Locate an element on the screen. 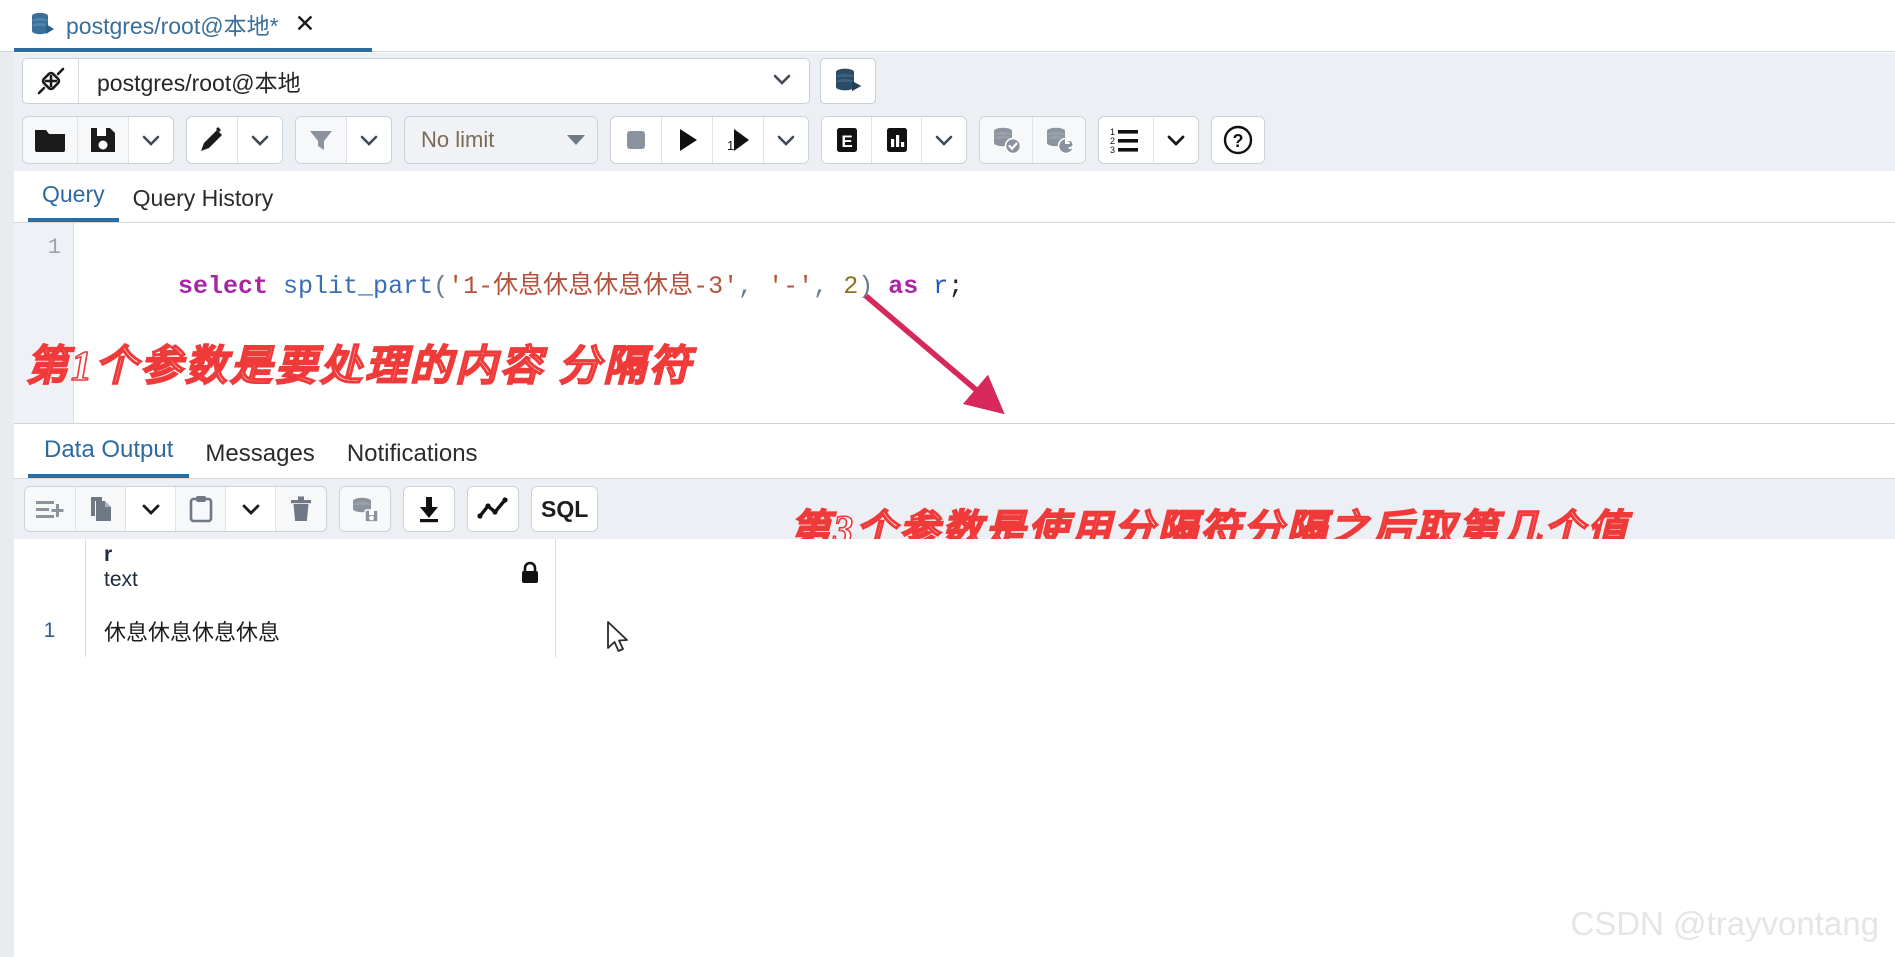 The width and height of the screenshot is (1895, 957). tab-postgres-root: postgres/root@本地* ✕ is located at coordinates (193, 26).